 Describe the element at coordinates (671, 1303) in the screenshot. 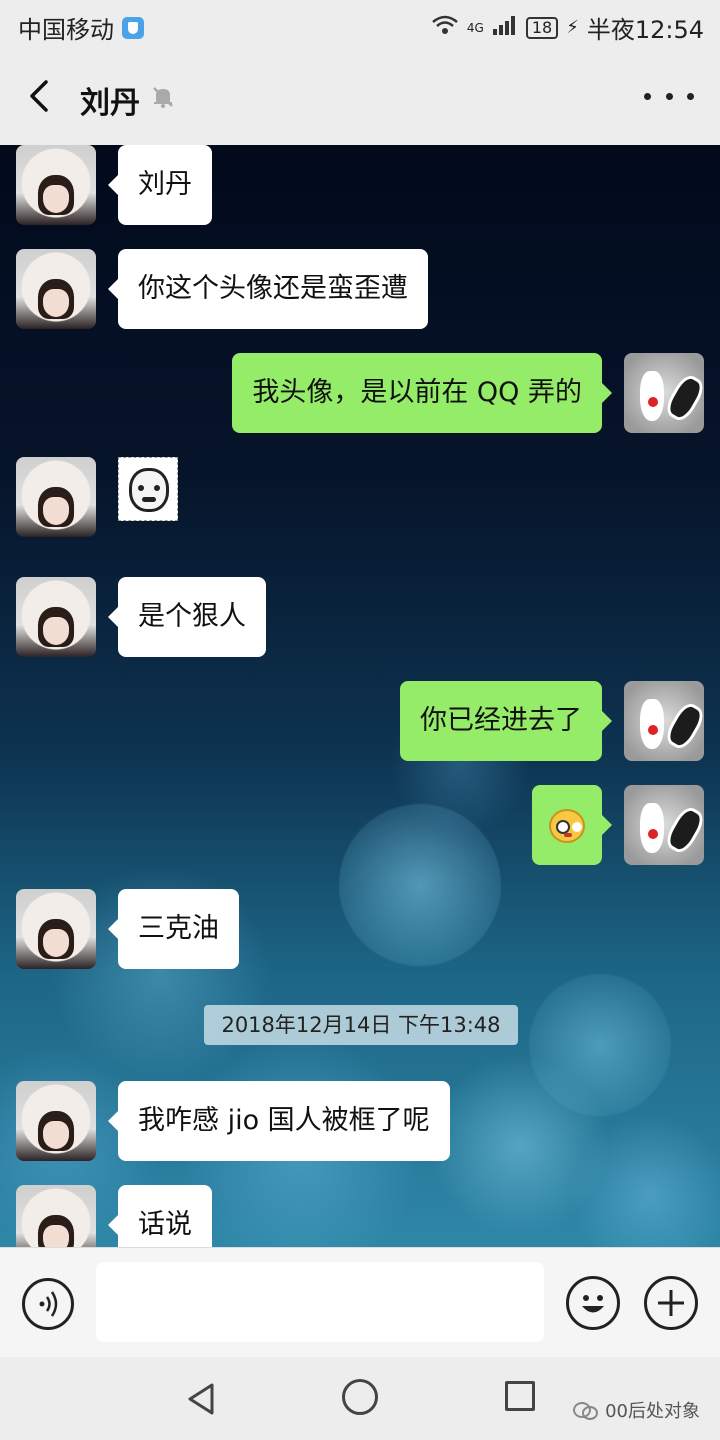

I see `plus-icon` at that location.